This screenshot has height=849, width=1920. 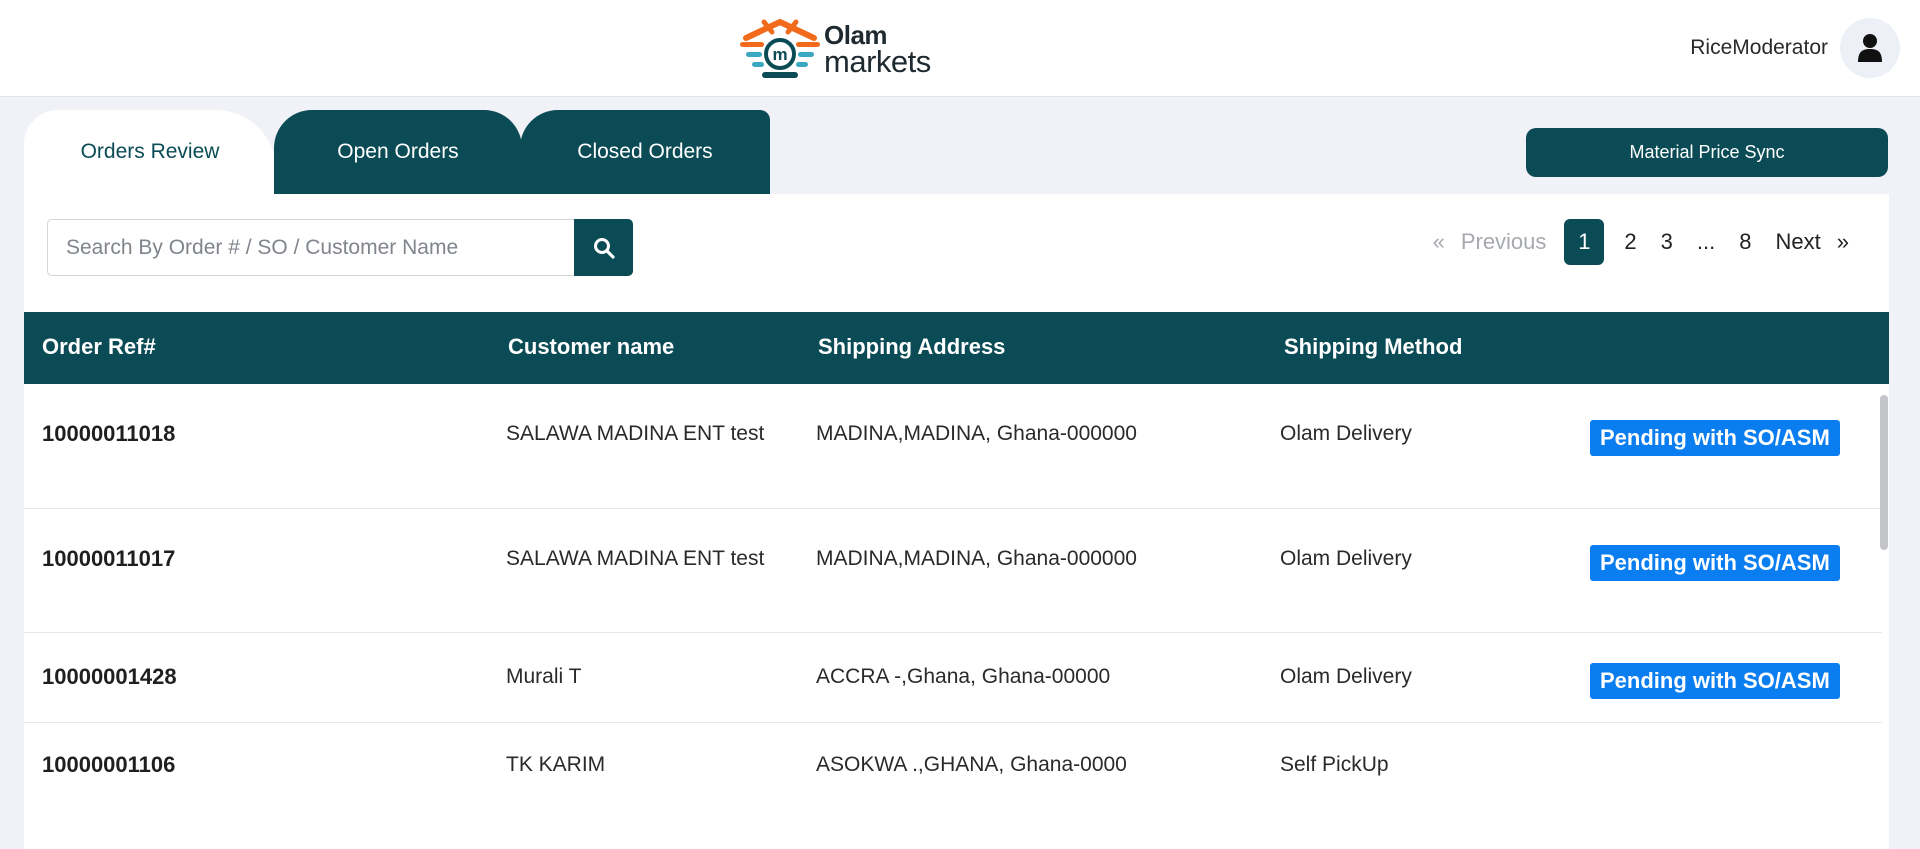 What do you see at coordinates (556, 764) in the screenshot?
I see `customer-name: TK KARIM` at bounding box center [556, 764].